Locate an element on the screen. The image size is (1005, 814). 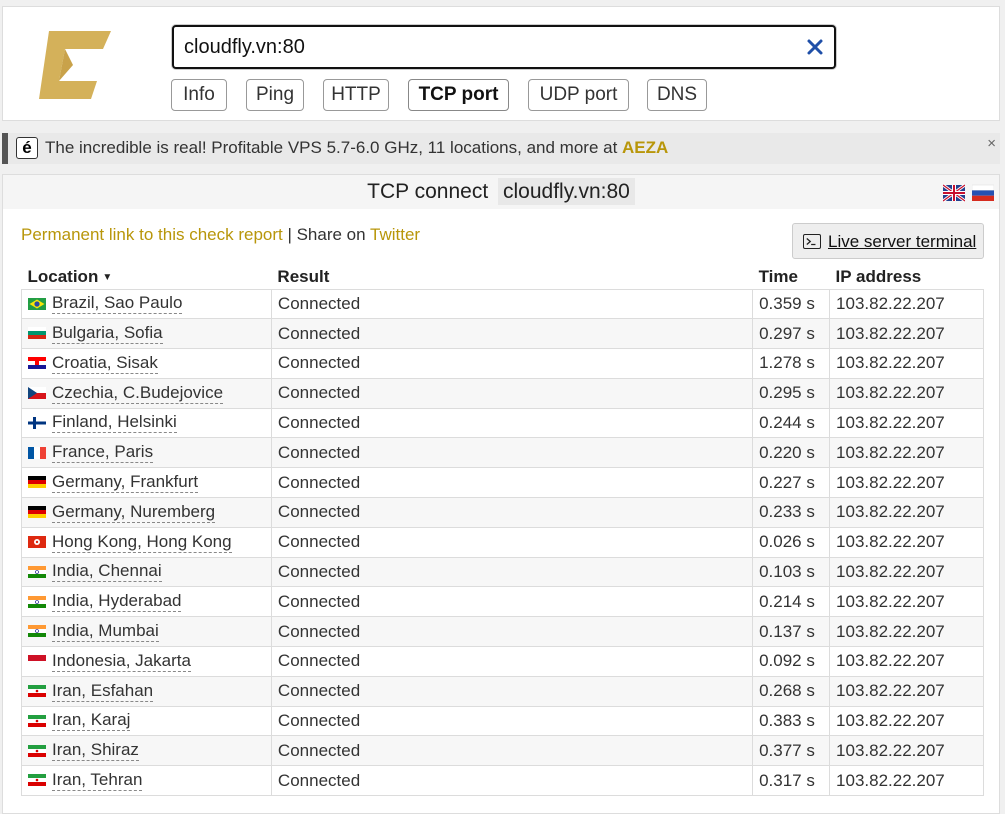
column-result: Result is located at coordinates (303, 276).